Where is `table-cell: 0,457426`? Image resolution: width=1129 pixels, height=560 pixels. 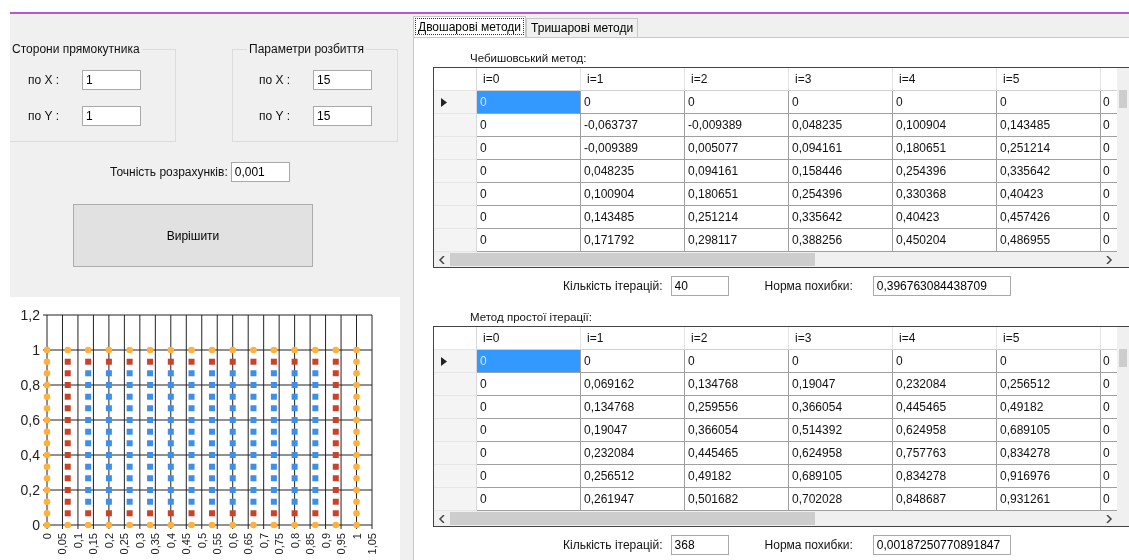 table-cell: 0,457426 is located at coordinates (1049, 217).